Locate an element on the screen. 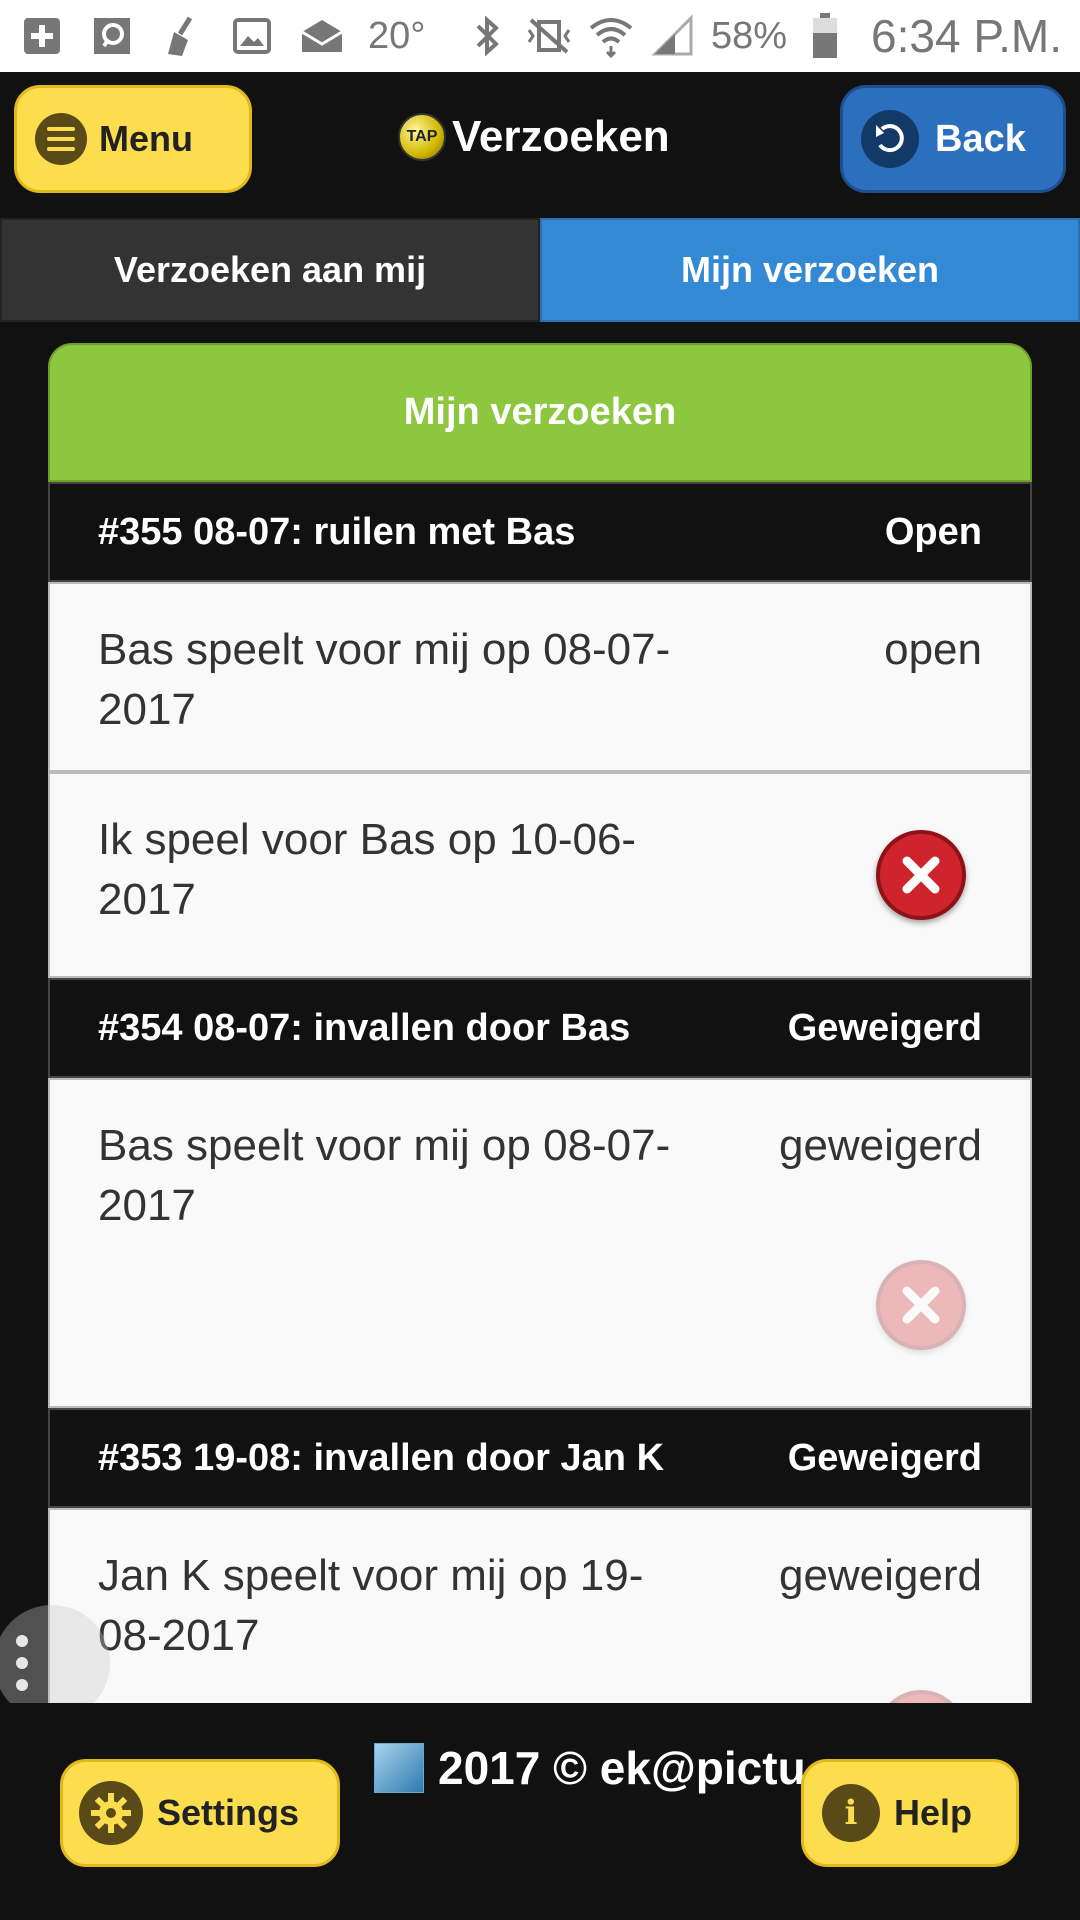  copyright-text: 2017 © ek@pictu is located at coordinates (622, 1768).